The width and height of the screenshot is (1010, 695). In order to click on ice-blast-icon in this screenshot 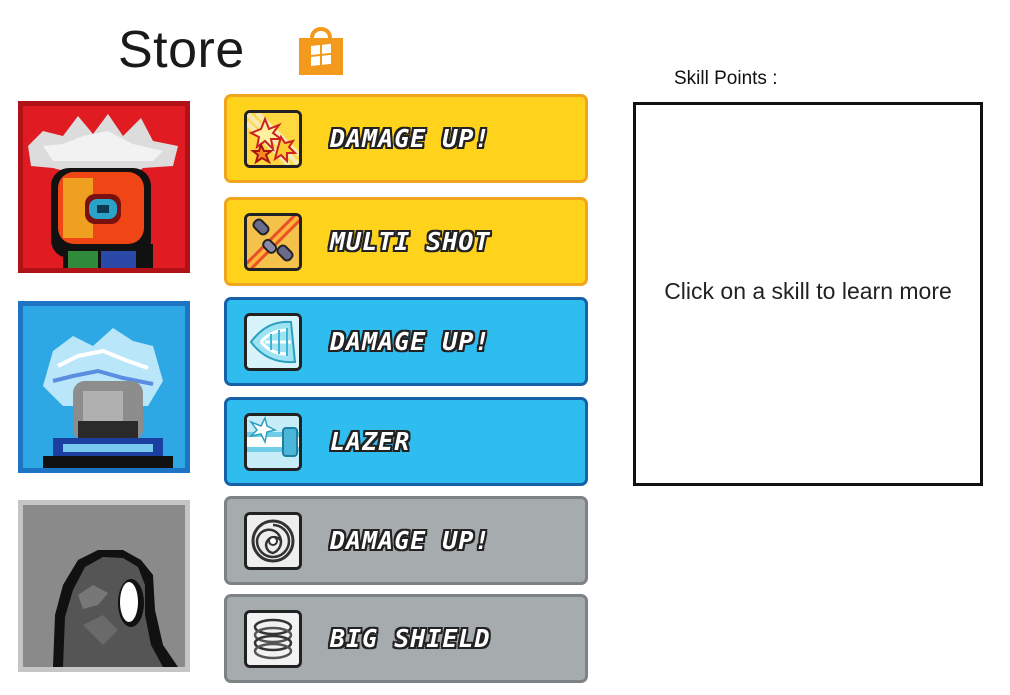, I will do `click(273, 341)`.